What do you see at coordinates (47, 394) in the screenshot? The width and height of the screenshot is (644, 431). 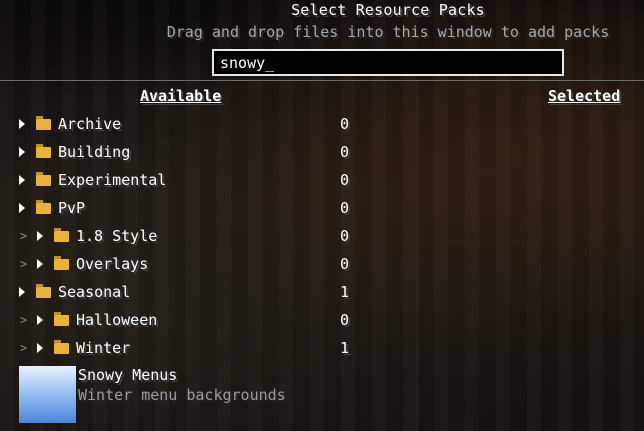 I see `pack-thumbnail` at bounding box center [47, 394].